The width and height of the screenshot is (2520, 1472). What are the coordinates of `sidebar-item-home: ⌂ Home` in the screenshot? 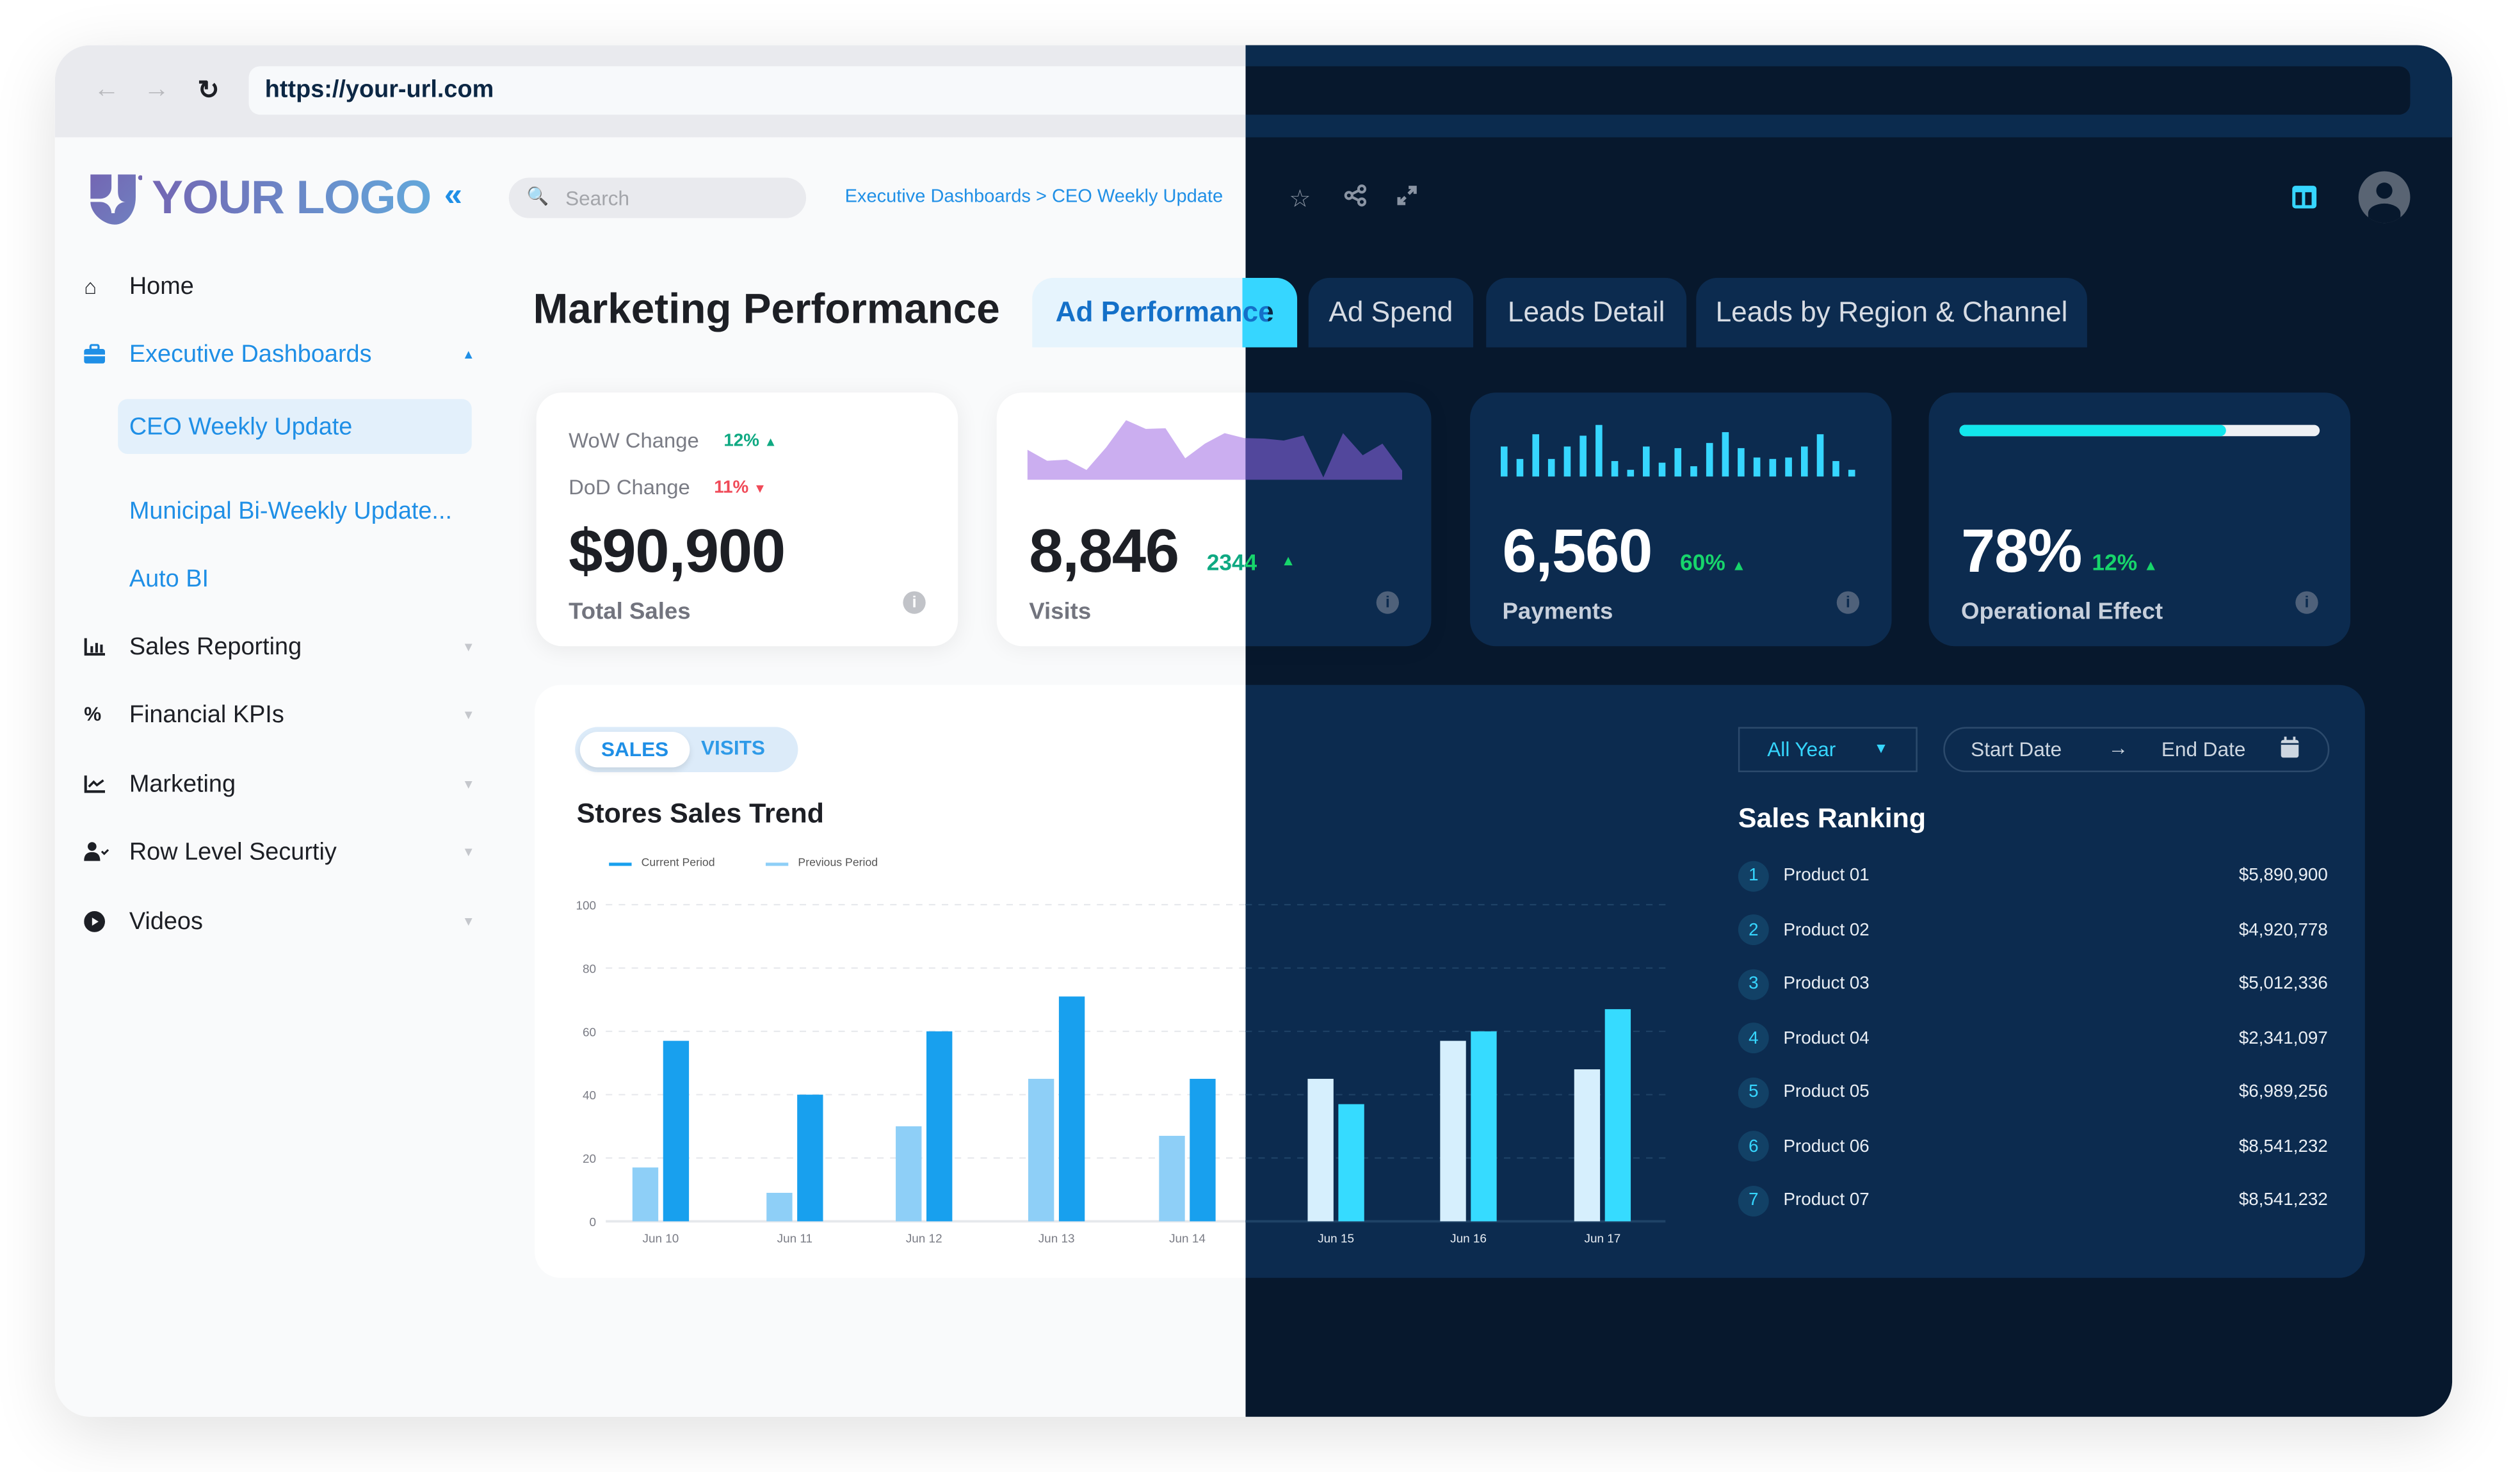 It's located at (279, 286).